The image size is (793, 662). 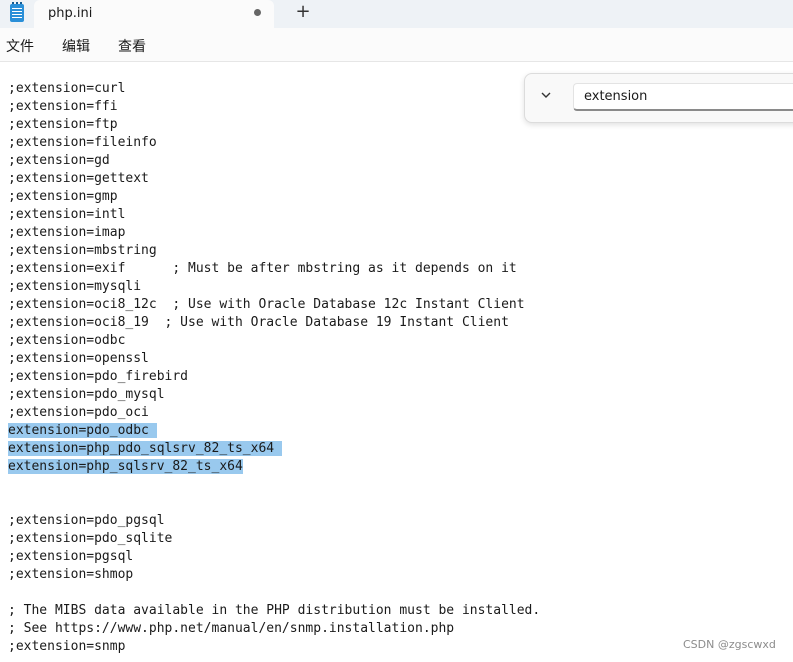 I want to click on editor-line: ;extension=pgsql, so click(x=274, y=557).